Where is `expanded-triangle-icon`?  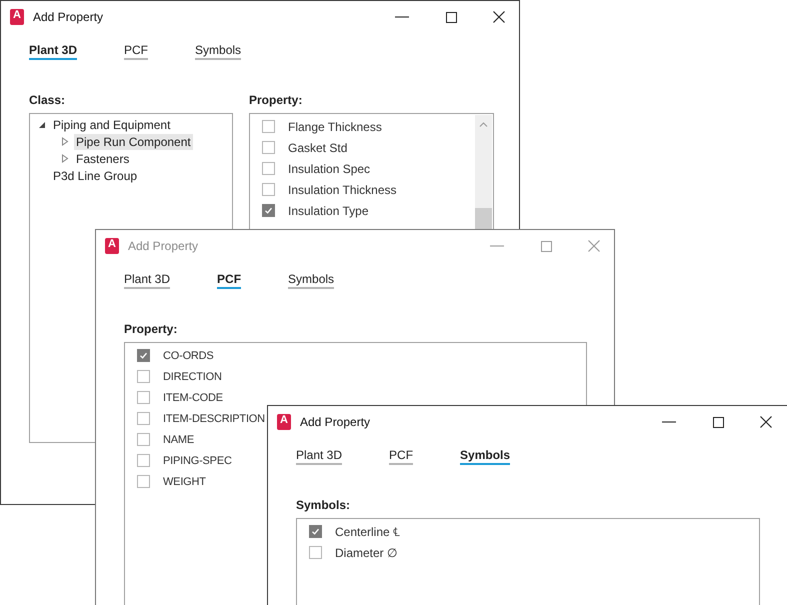 expanded-triangle-icon is located at coordinates (42, 124).